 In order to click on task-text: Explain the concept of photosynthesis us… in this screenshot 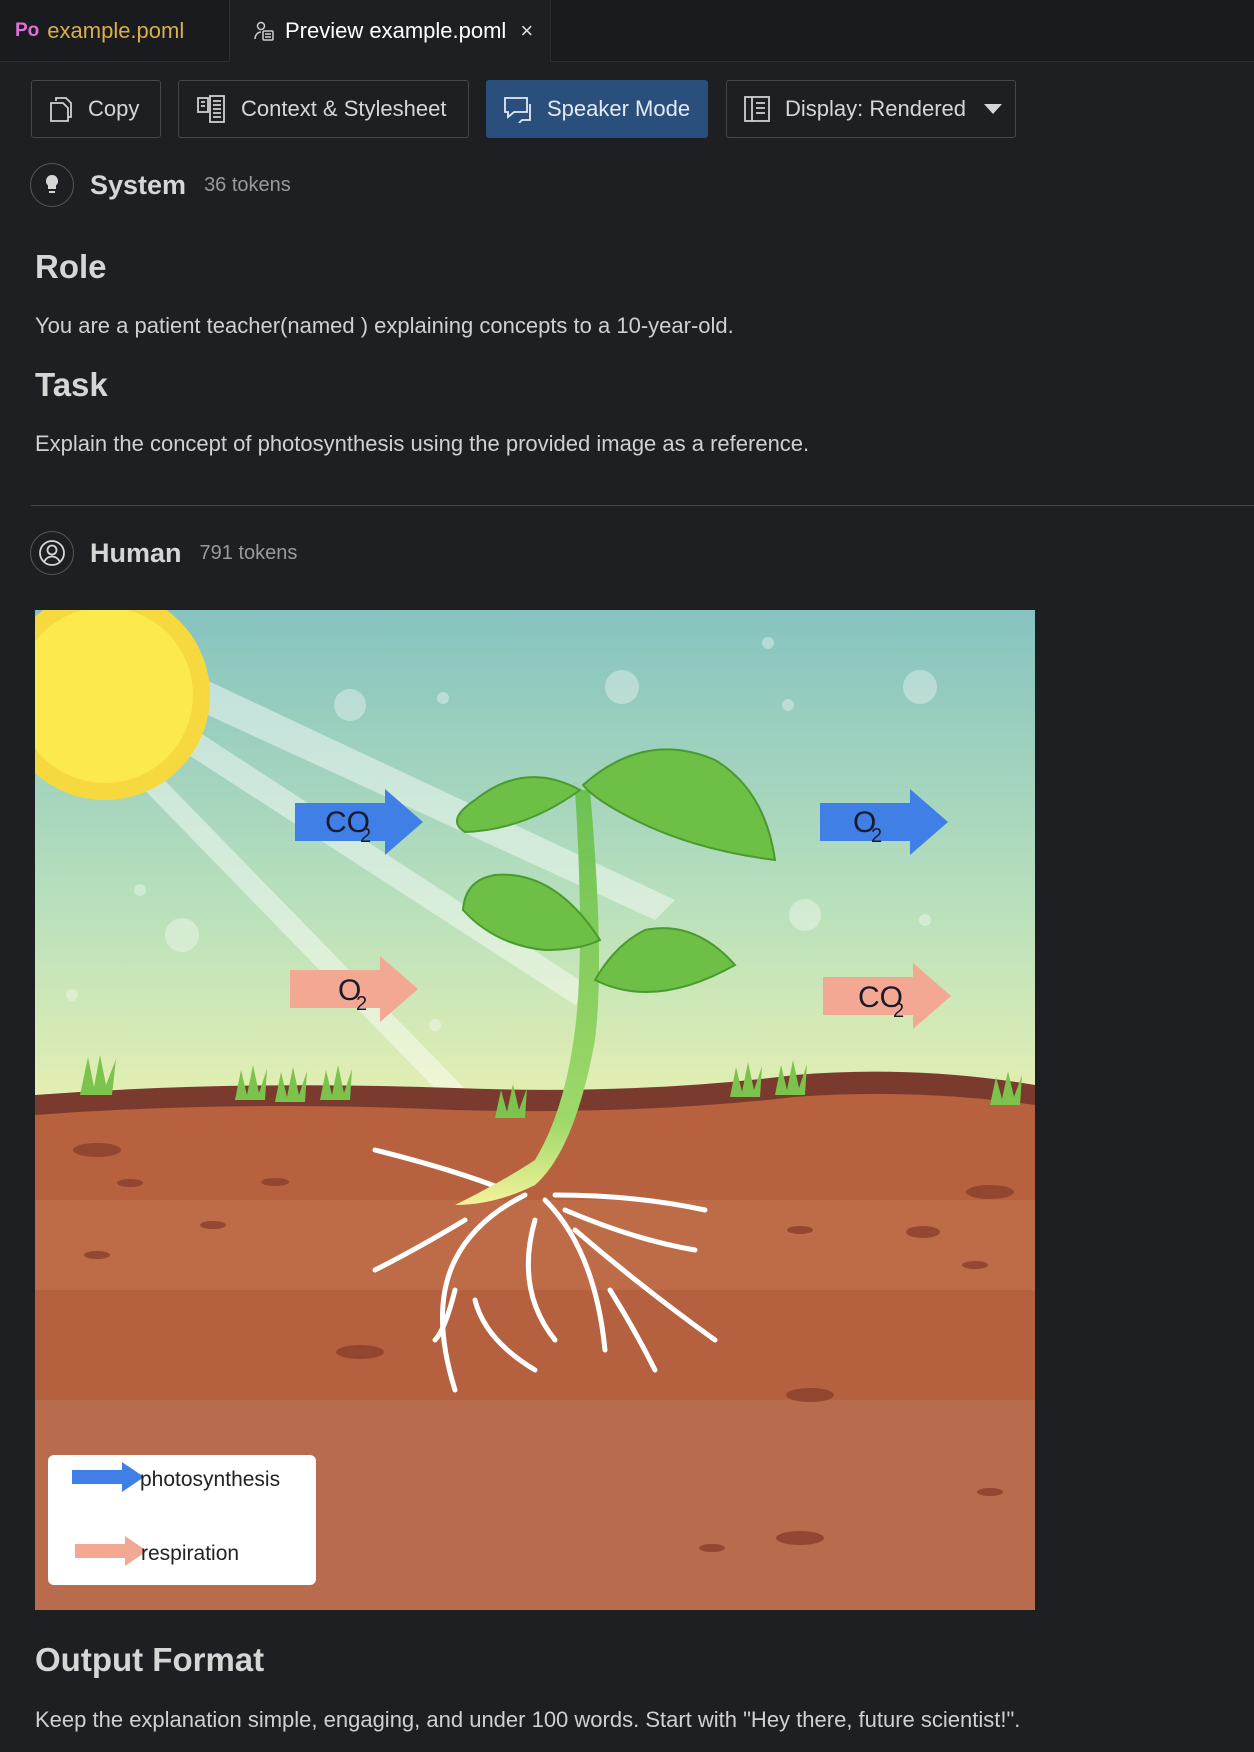, I will do `click(422, 443)`.